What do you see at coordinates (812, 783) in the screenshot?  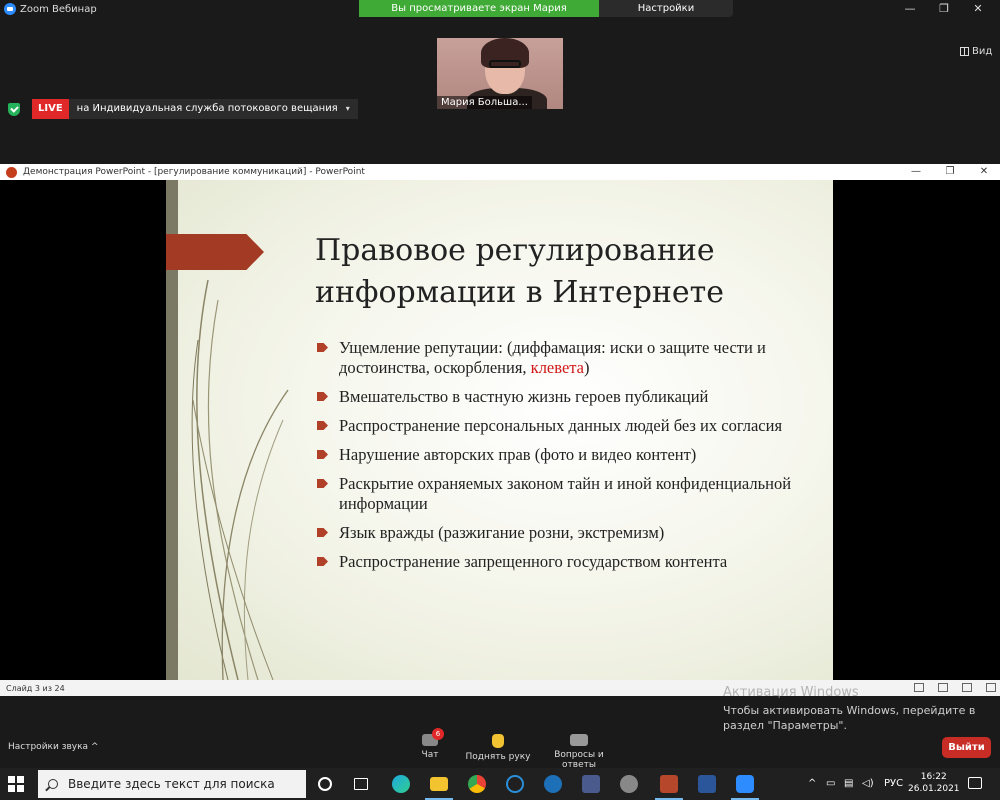 I see `tray-chevron-icon: ^` at bounding box center [812, 783].